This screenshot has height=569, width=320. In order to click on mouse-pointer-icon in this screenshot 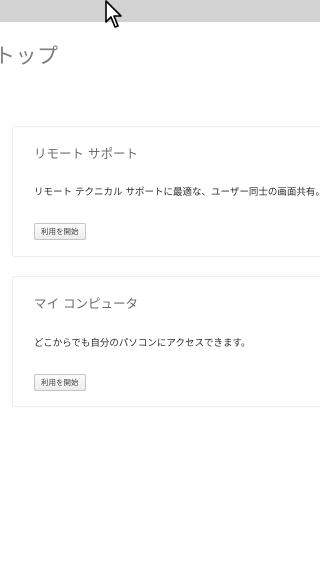, I will do `click(113, 14)`.